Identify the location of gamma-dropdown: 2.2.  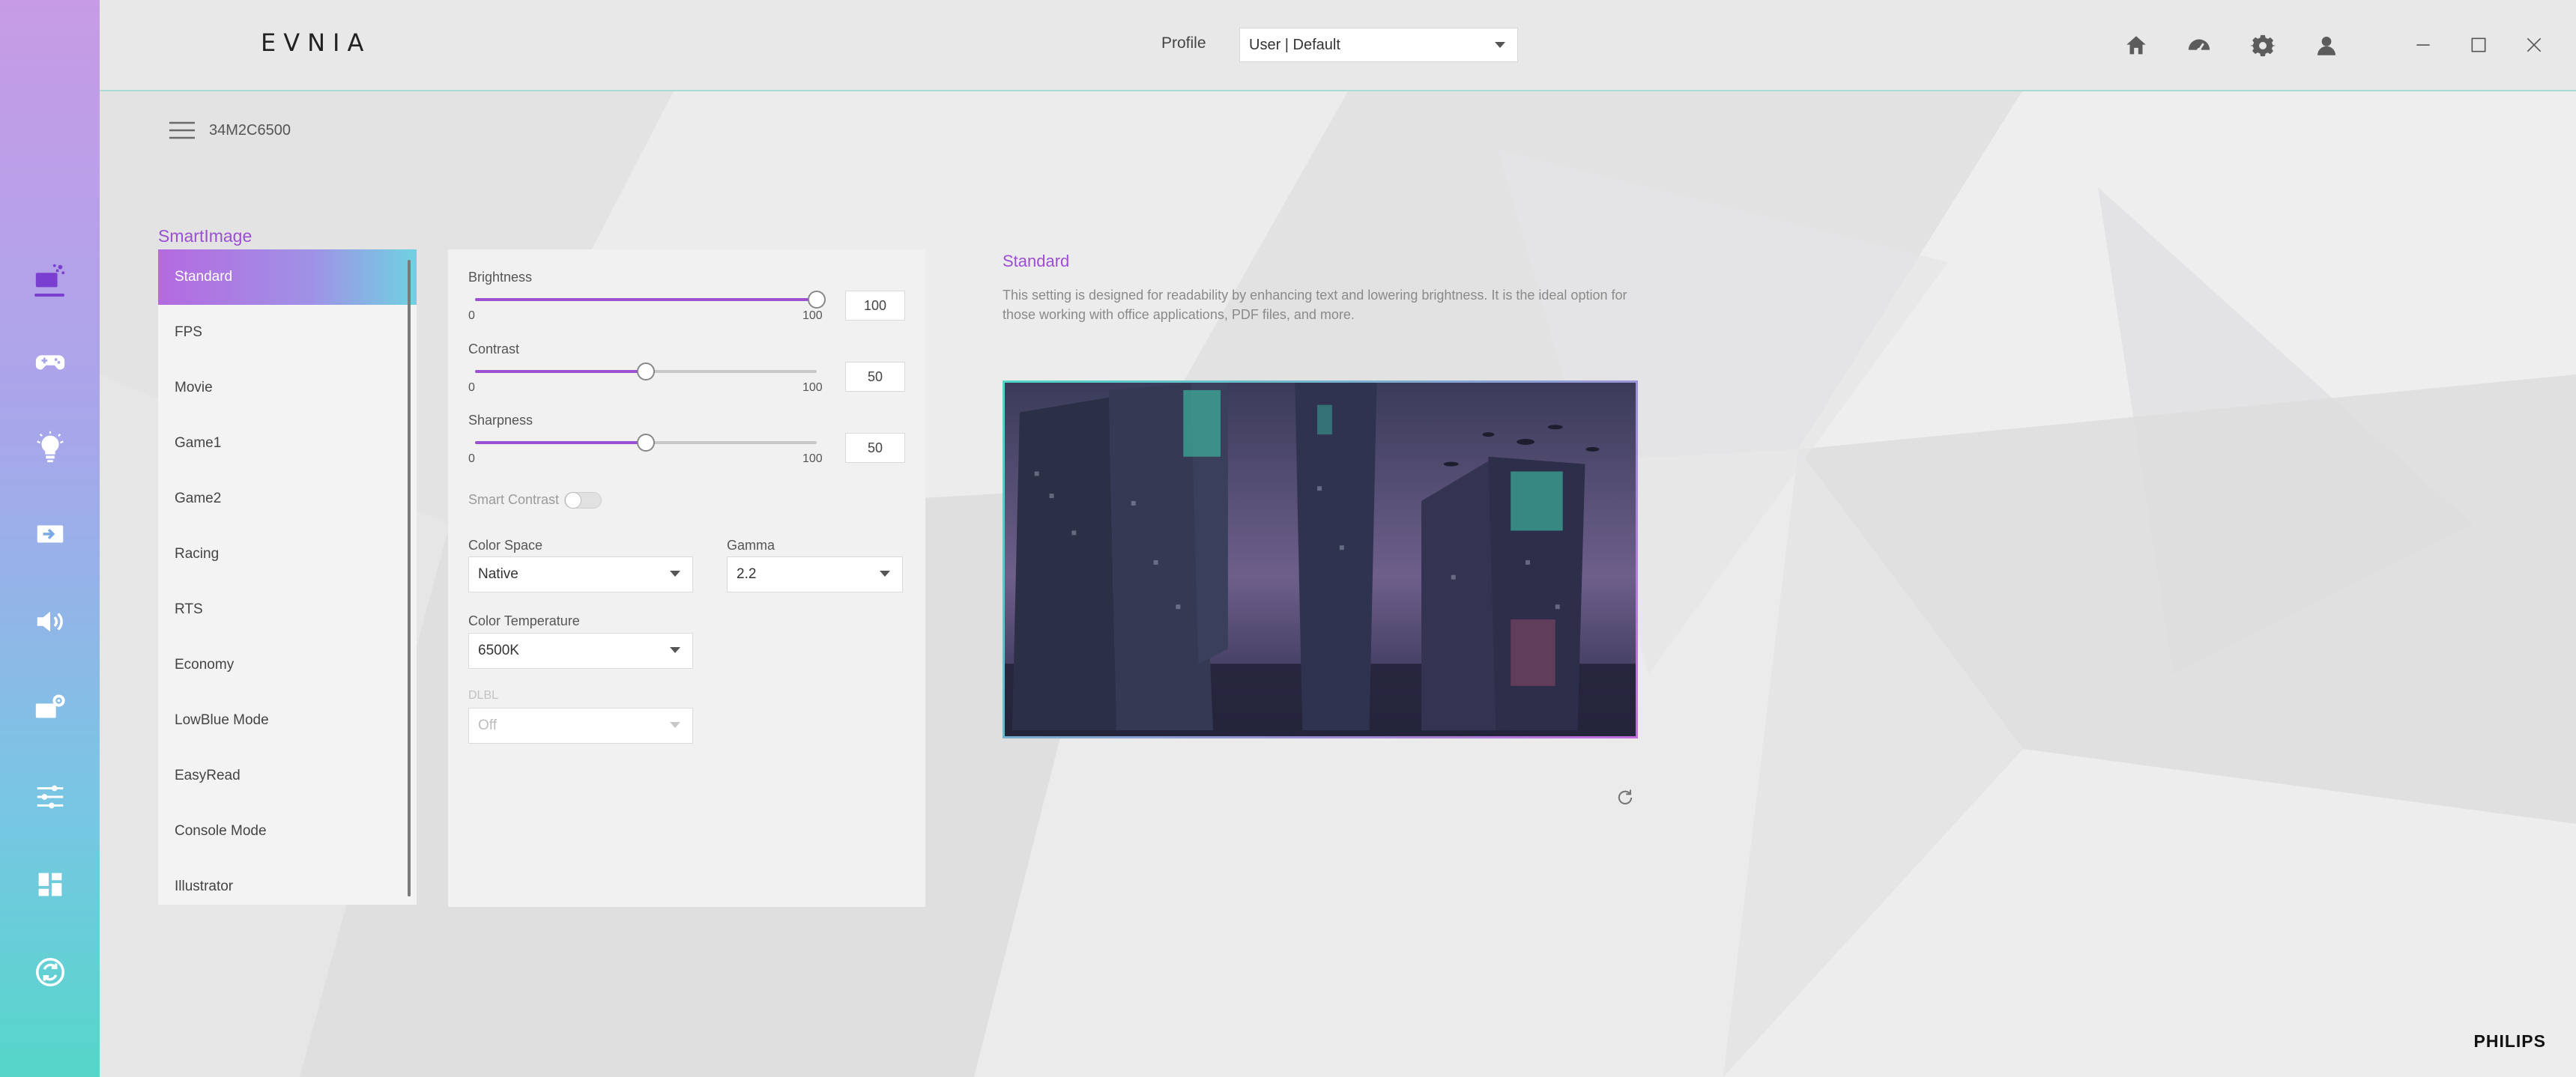
(815, 574).